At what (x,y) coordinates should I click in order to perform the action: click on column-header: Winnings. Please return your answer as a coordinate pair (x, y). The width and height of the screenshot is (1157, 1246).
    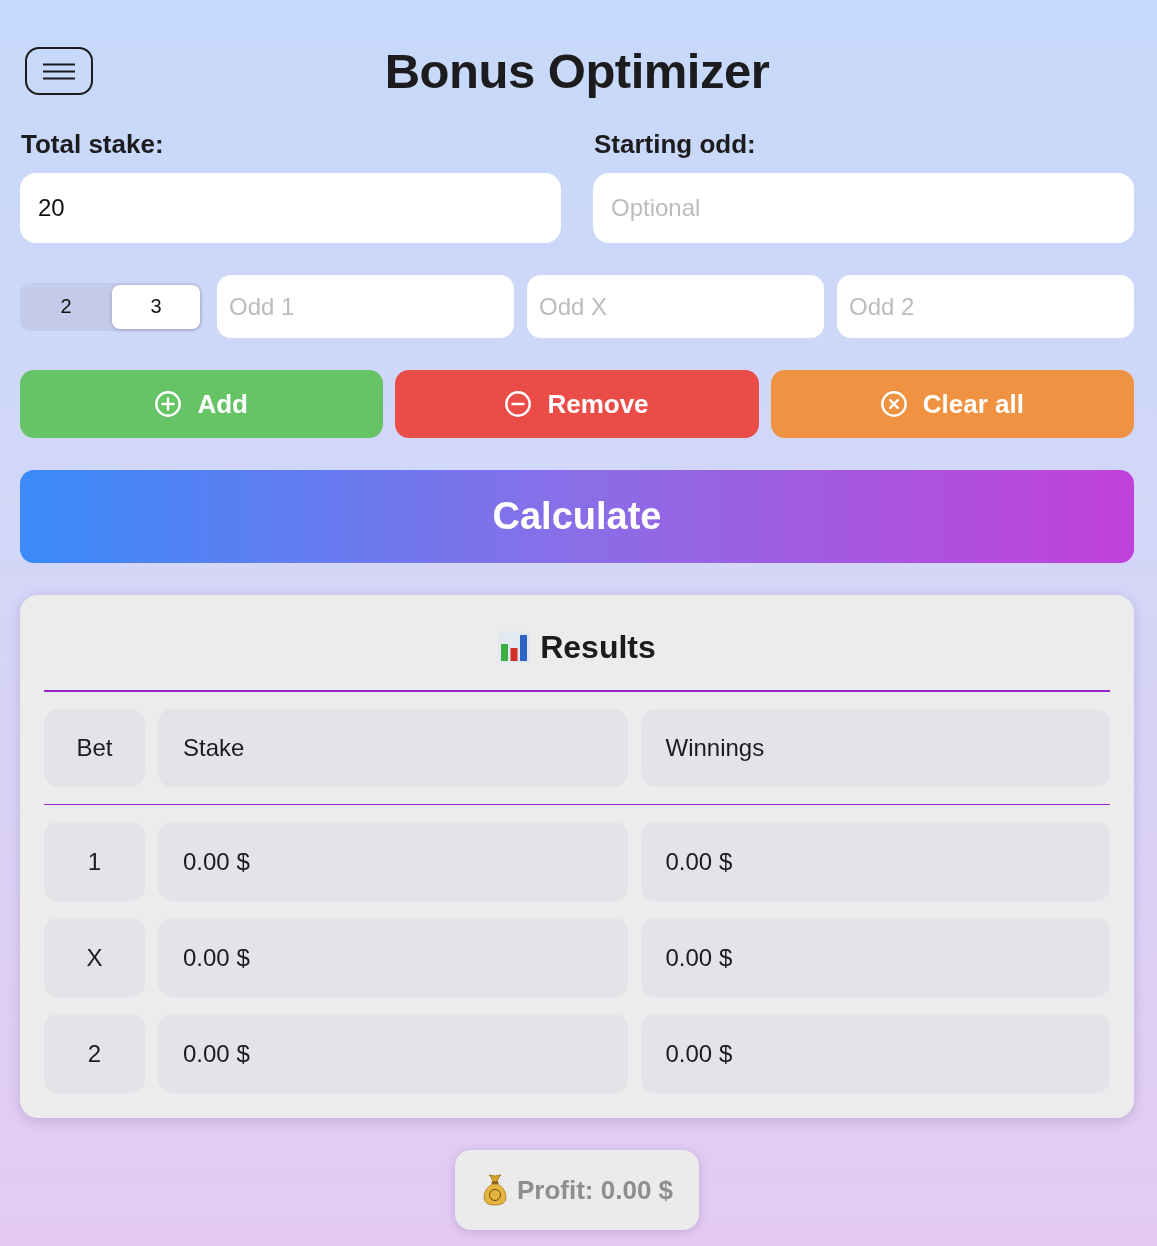
    Looking at the image, I should click on (875, 747).